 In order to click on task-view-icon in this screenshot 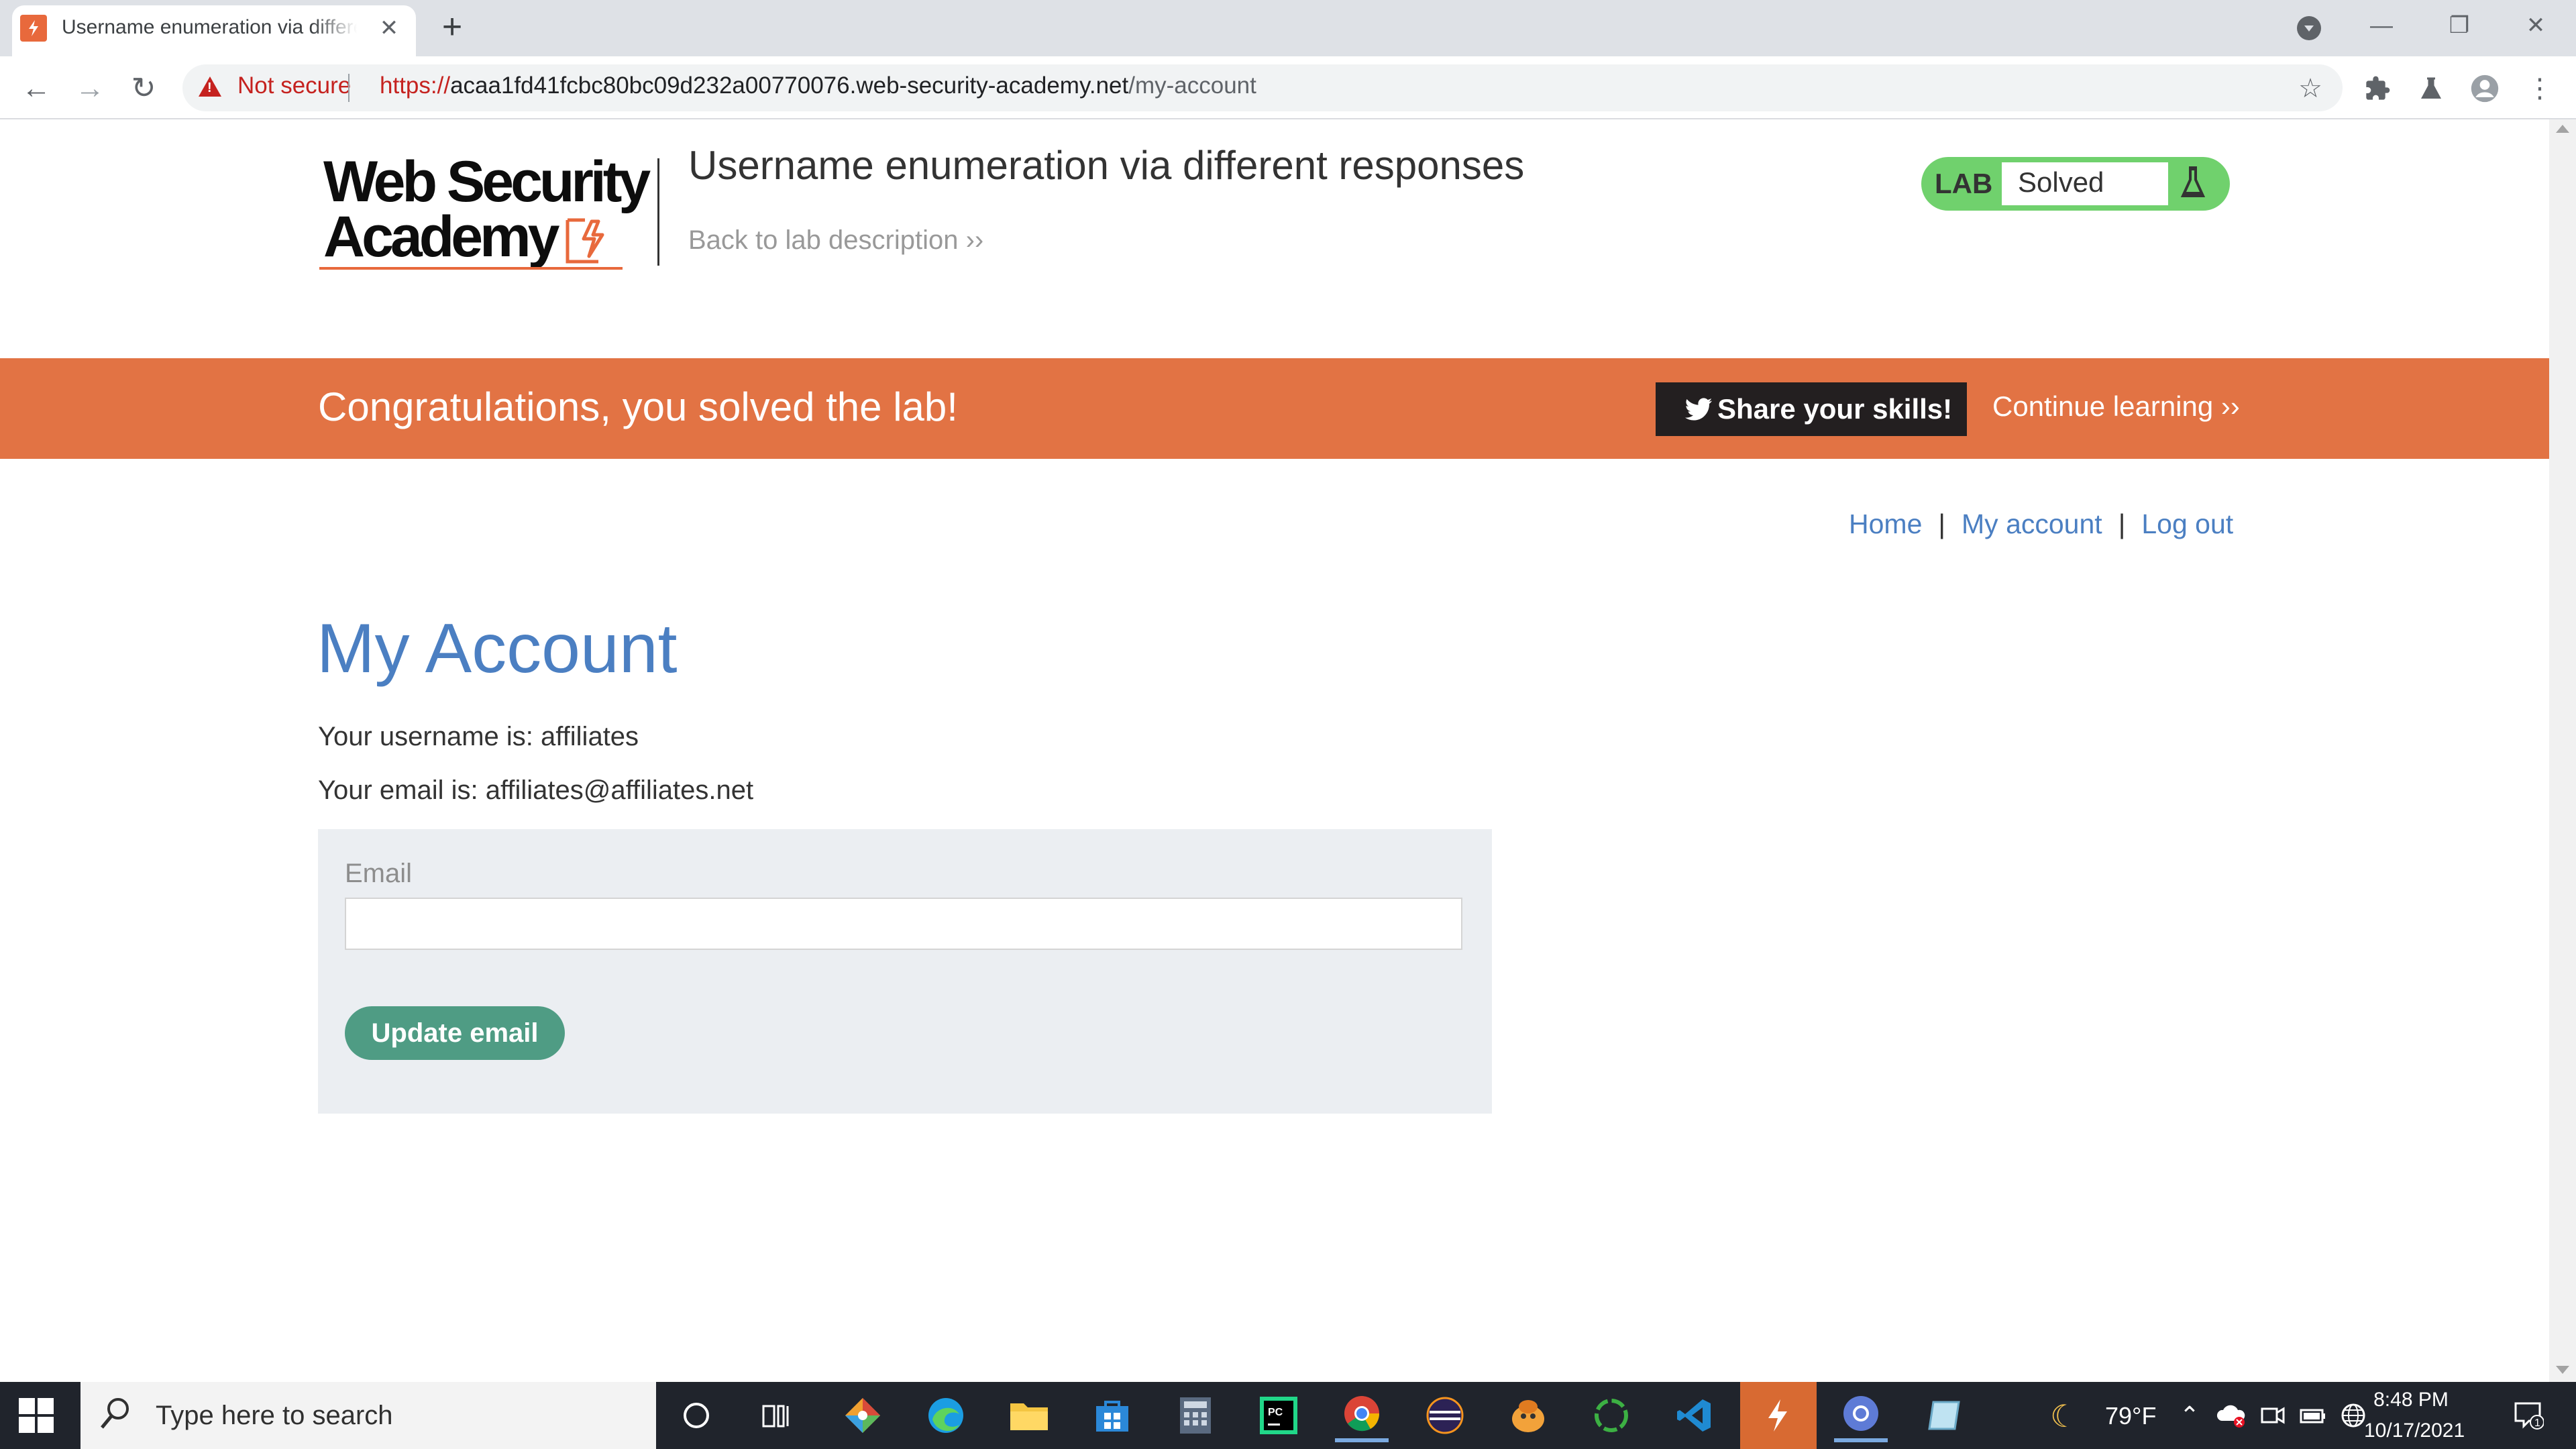, I will do `click(777, 1415)`.